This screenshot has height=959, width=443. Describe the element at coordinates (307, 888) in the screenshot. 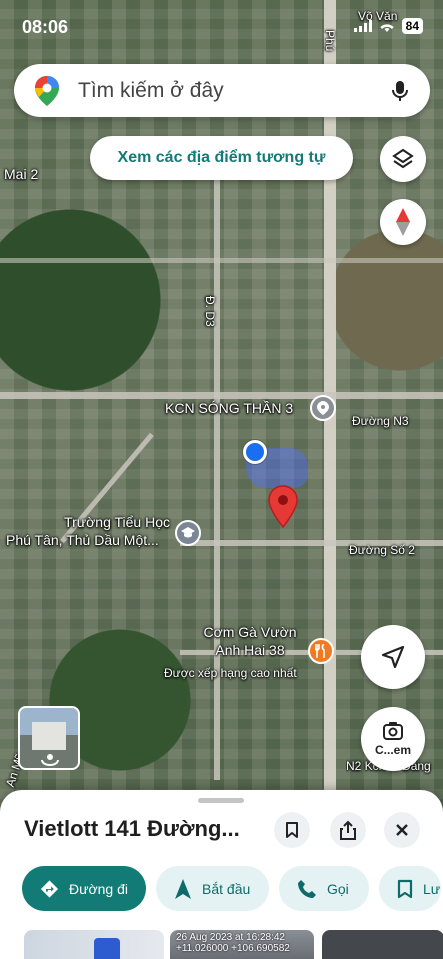

I see `phone-icon` at that location.